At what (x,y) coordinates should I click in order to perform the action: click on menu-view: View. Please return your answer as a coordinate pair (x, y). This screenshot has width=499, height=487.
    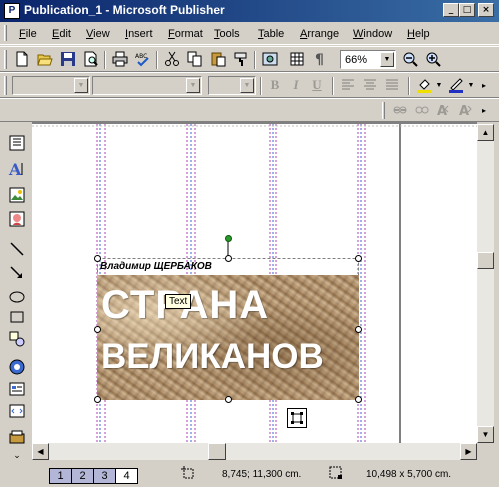
    Looking at the image, I should click on (98, 34).